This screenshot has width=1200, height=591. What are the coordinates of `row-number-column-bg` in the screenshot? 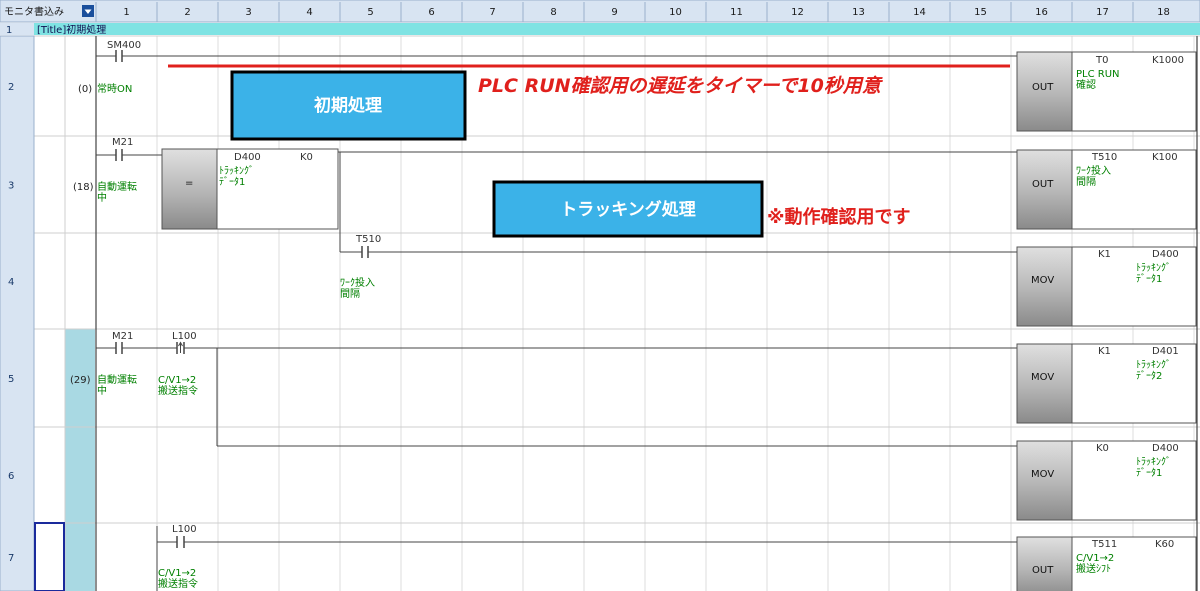 It's located at (17, 313).